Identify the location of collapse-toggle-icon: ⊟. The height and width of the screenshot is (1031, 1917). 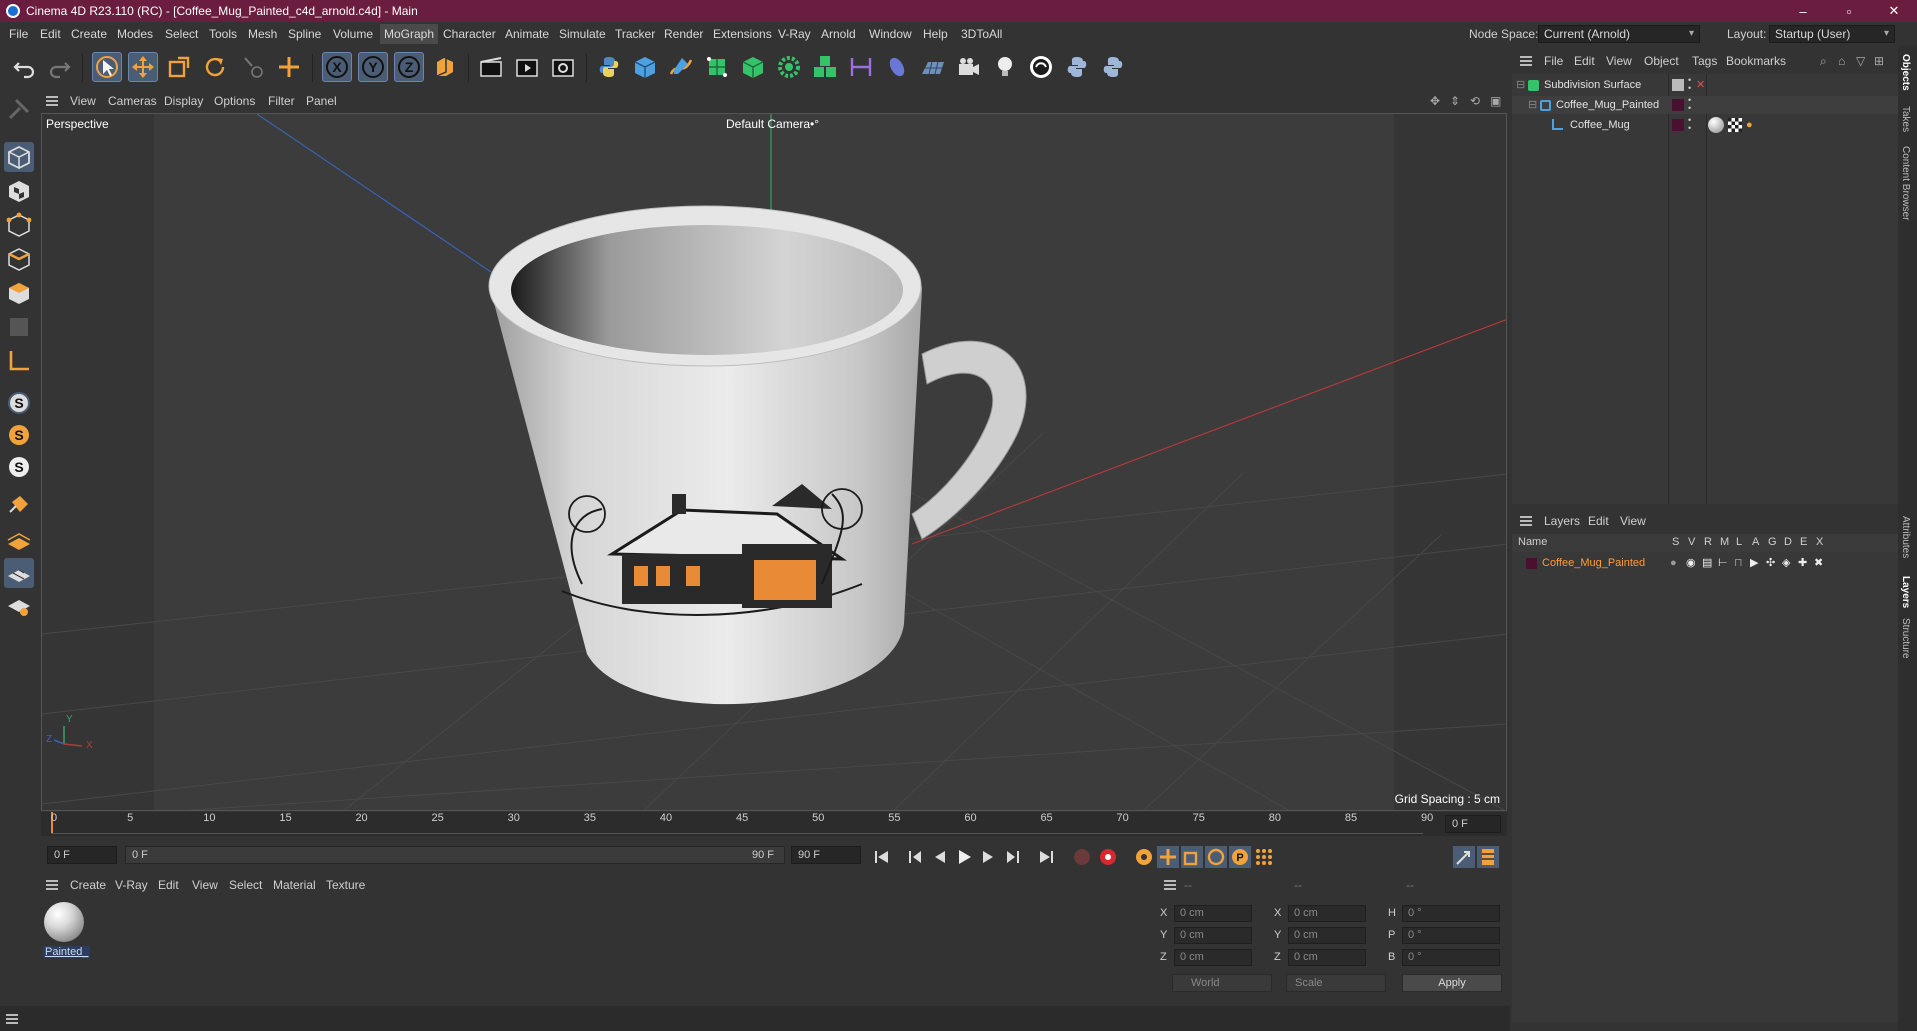
(1532, 105).